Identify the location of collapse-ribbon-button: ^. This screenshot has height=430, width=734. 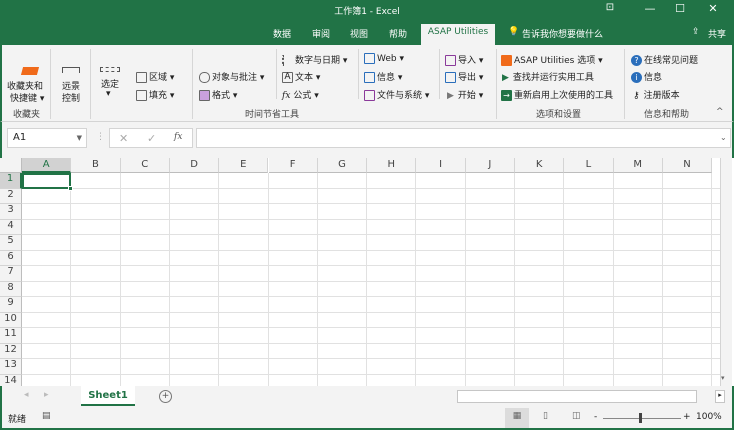
(720, 112).